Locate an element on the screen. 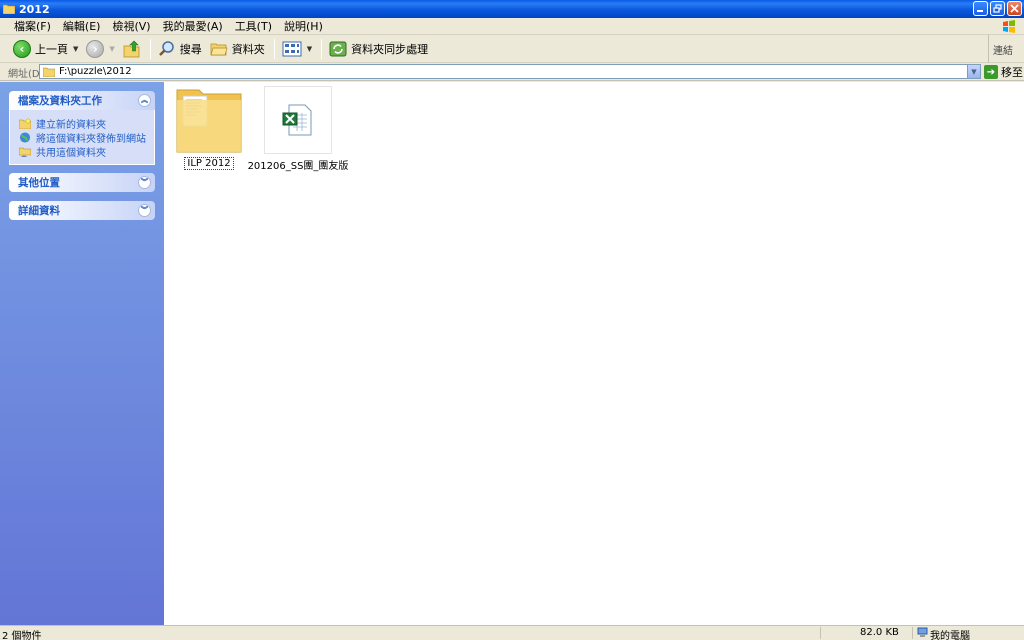 This screenshot has height=640, width=1024. go-label: 移至 is located at coordinates (1012, 72).